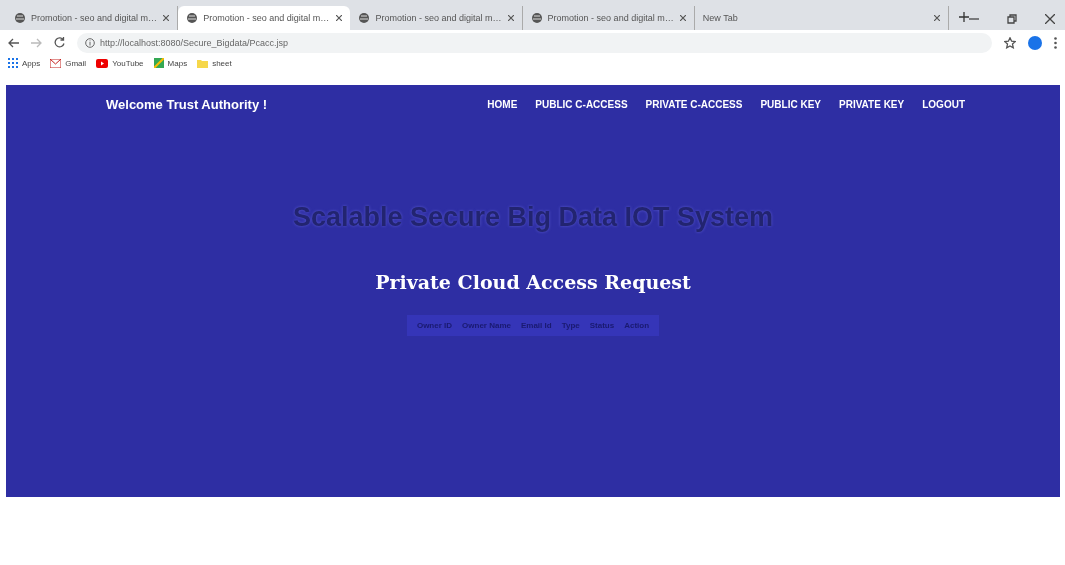  Describe the element at coordinates (24, 63) in the screenshot. I see `bookmark: Apps` at that location.